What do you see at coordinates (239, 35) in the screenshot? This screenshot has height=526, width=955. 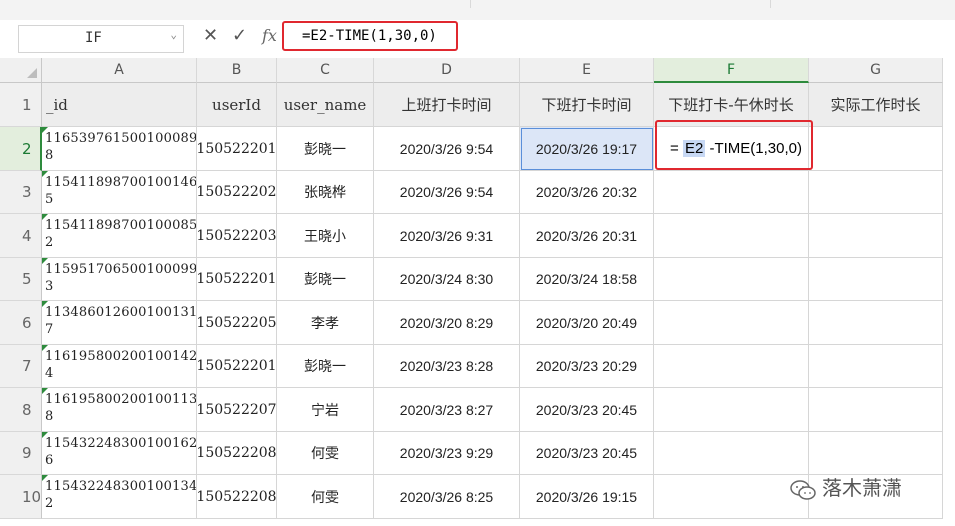 I see `confirm-icon: ✓` at bounding box center [239, 35].